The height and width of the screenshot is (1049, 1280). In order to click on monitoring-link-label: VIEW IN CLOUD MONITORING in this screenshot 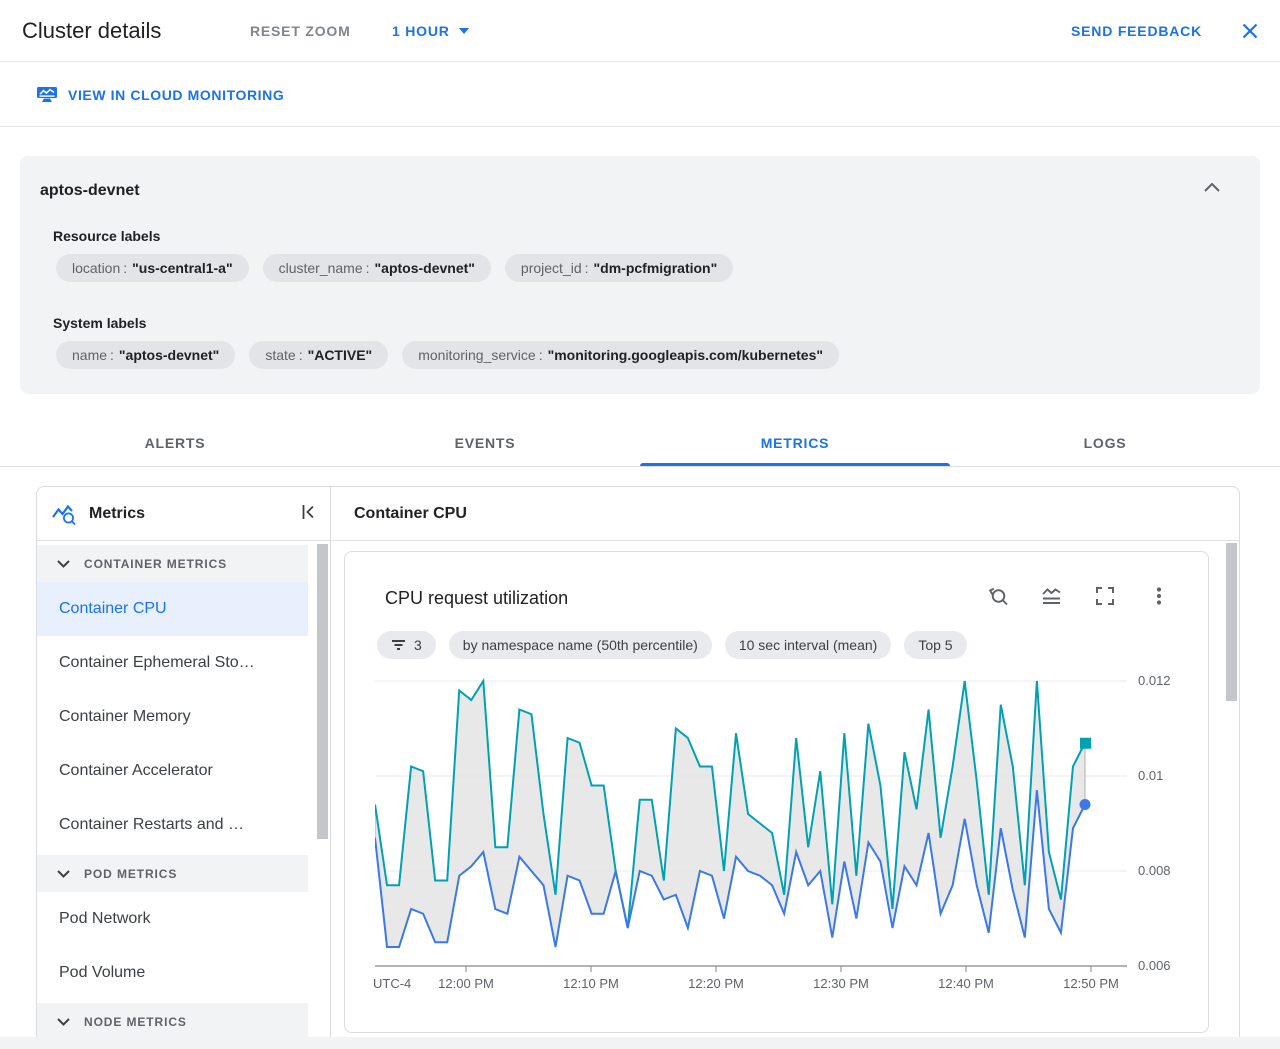, I will do `click(176, 94)`.